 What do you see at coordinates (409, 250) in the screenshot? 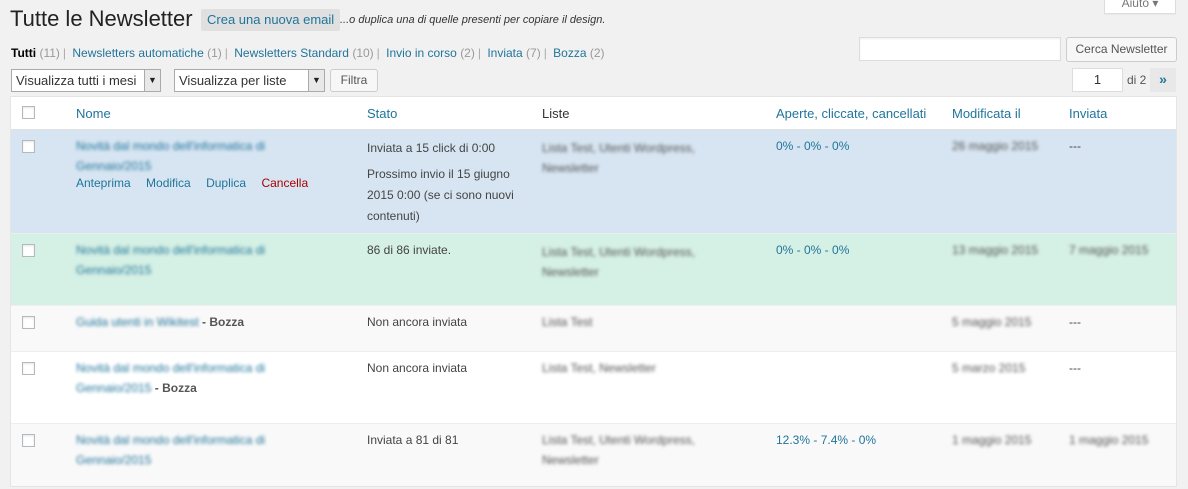
I see `status-text: 86 di 86 inviate.` at bounding box center [409, 250].